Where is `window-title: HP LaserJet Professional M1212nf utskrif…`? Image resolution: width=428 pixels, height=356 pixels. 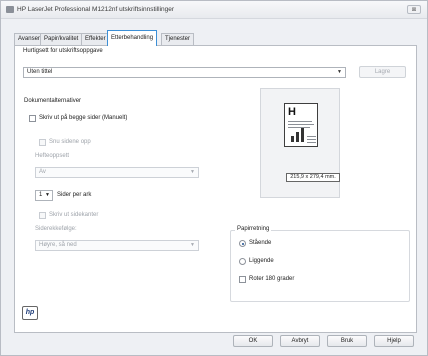 window-title: HP LaserJet Professional M1212nf utskrif… is located at coordinates (96, 9).